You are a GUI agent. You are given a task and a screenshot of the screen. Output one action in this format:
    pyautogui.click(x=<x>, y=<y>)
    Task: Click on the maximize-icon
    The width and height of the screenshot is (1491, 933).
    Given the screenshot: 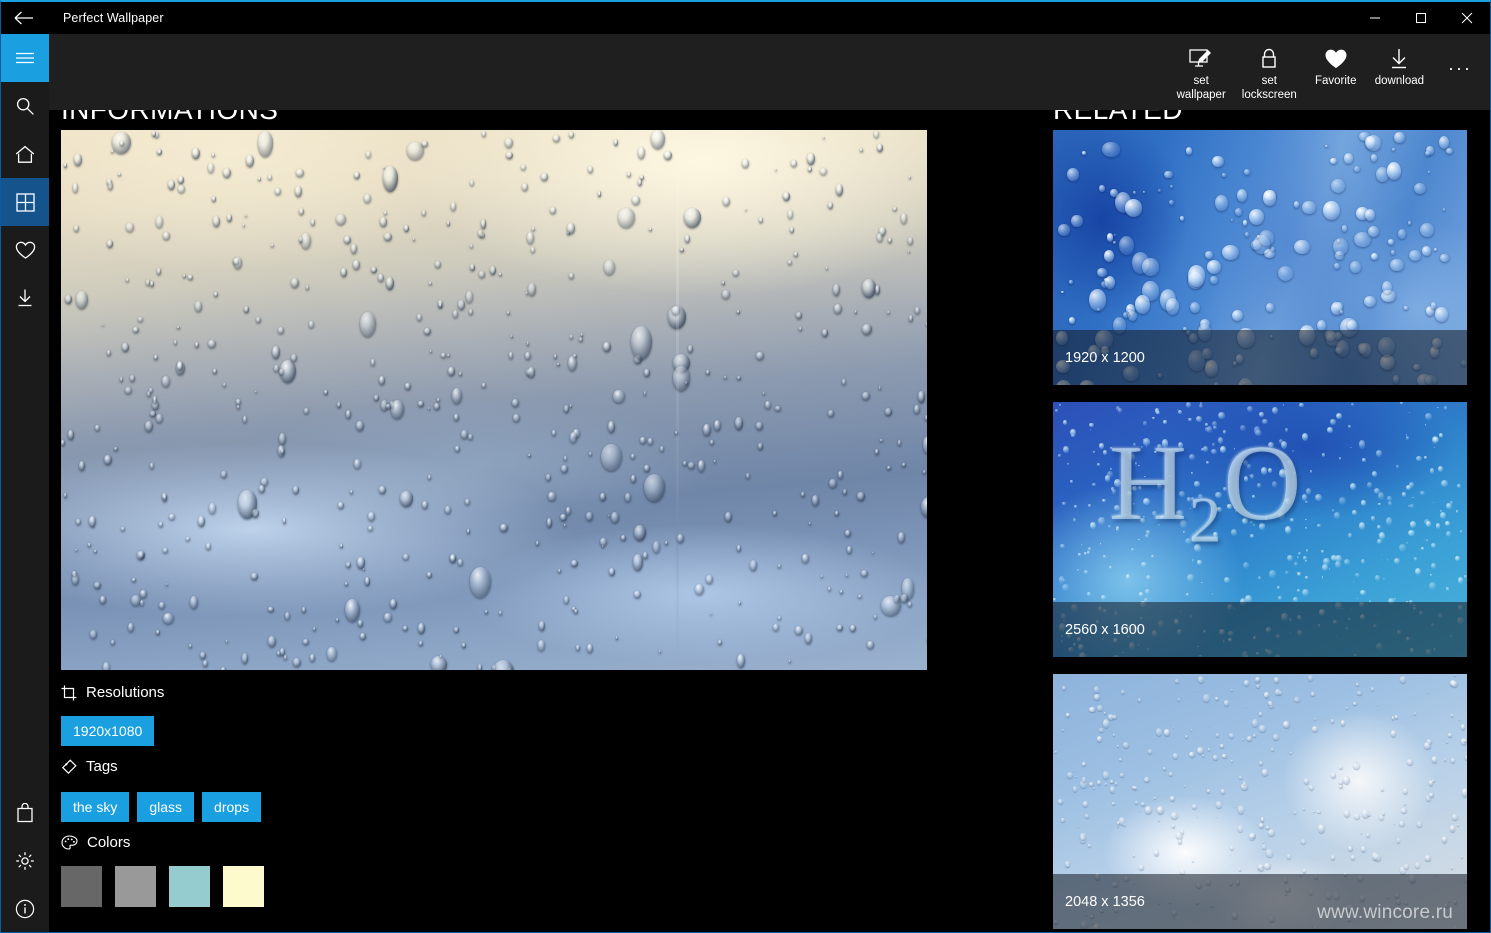 What is the action you would take?
    pyautogui.click(x=1421, y=18)
    